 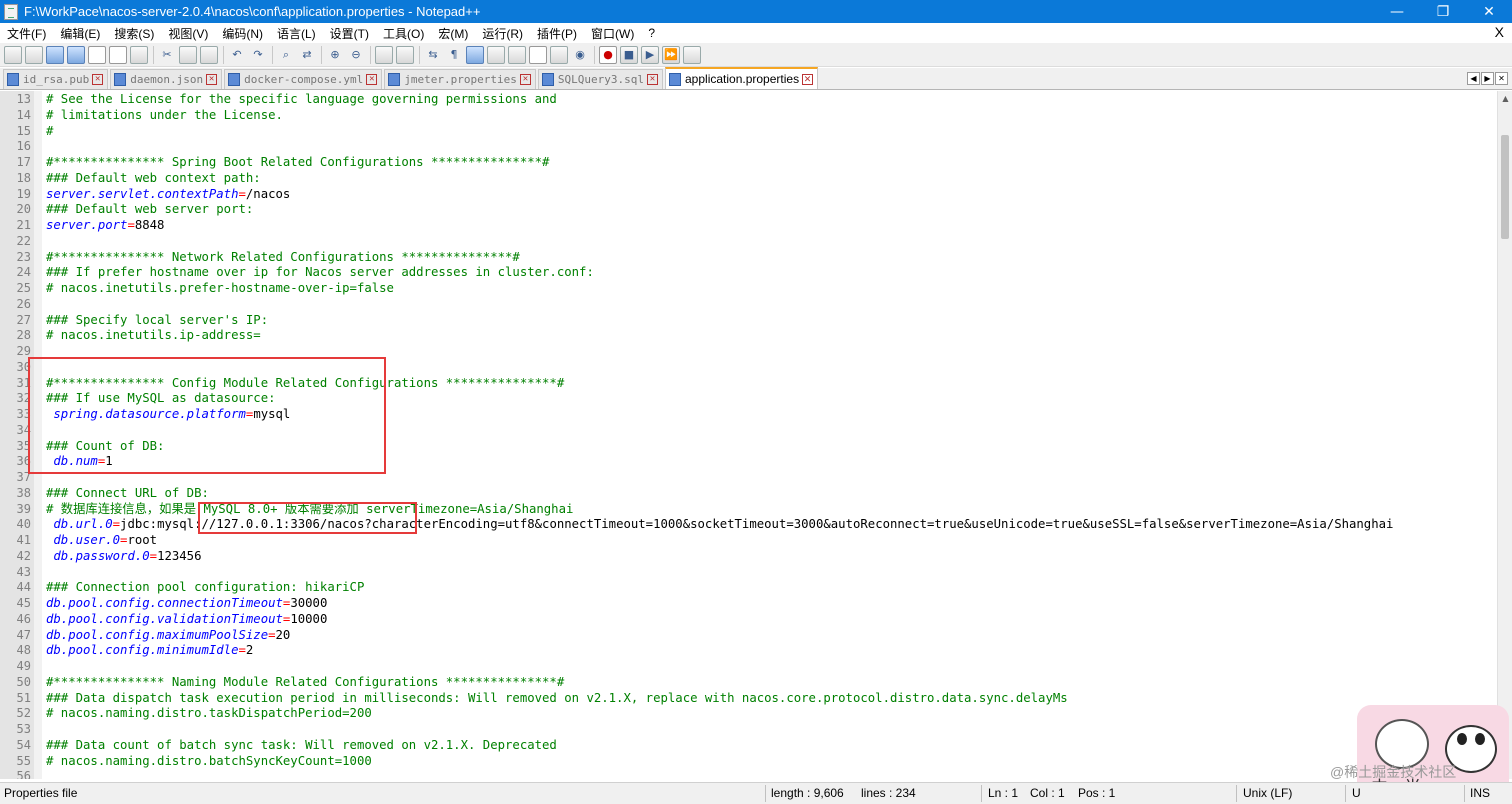 What do you see at coordinates (164, 618) in the screenshot?
I see `token-key: db.pool.config.validationTimeout` at bounding box center [164, 618].